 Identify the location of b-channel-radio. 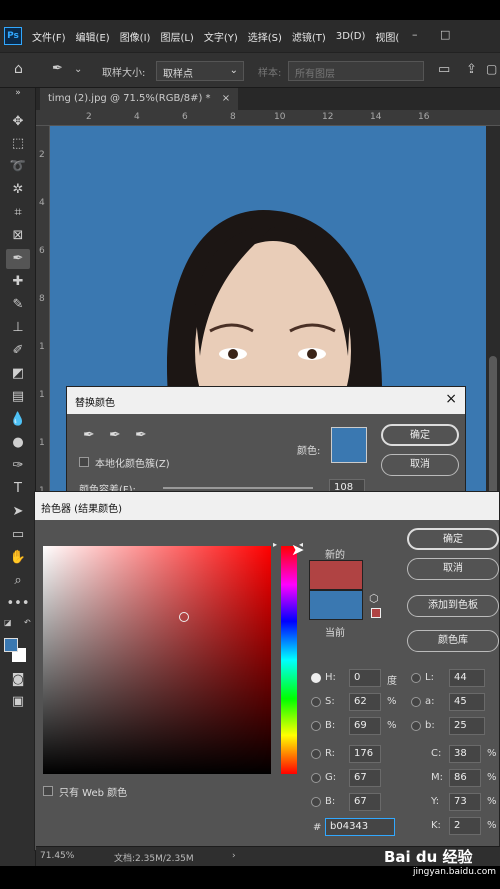
(416, 726).